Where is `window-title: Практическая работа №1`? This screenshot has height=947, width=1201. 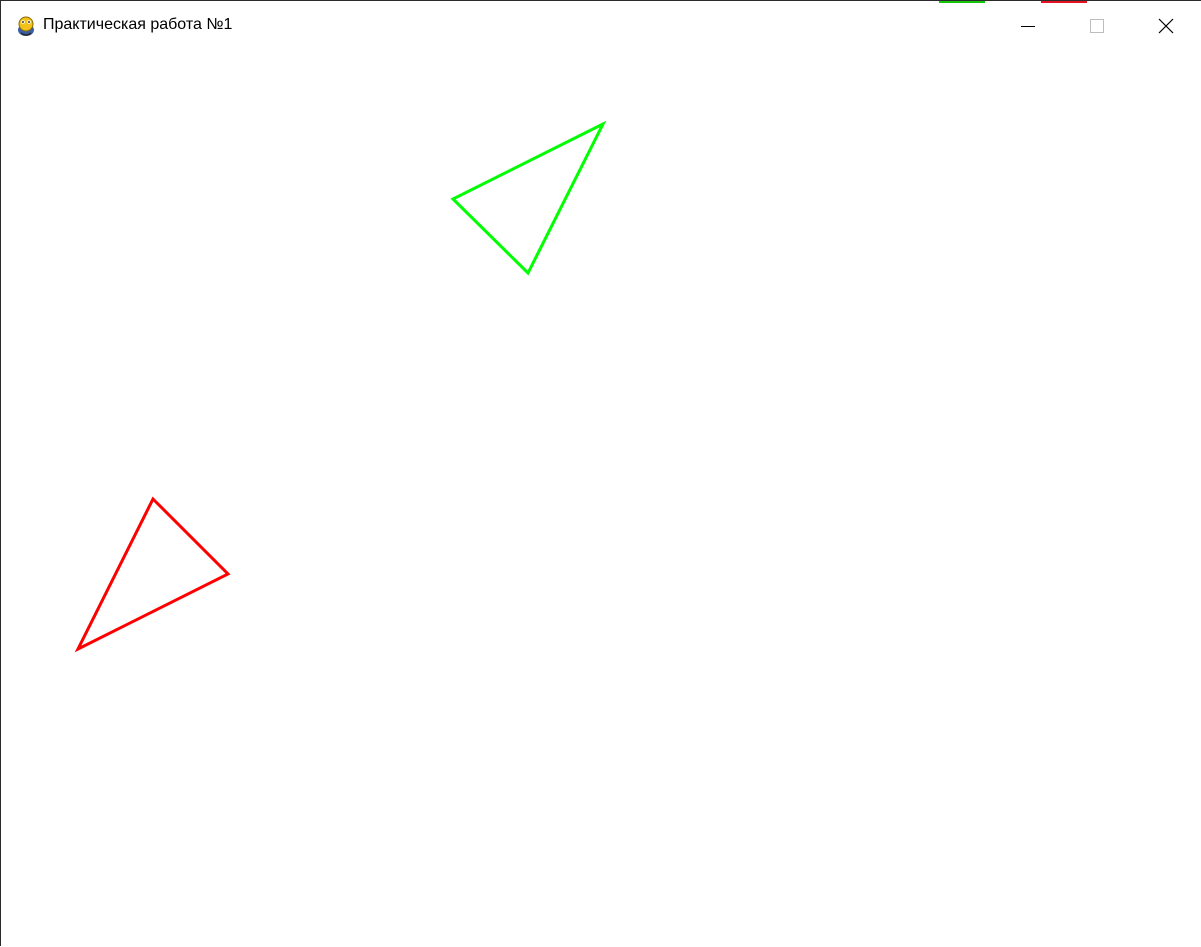
window-title: Практическая работа №1 is located at coordinates (138, 24).